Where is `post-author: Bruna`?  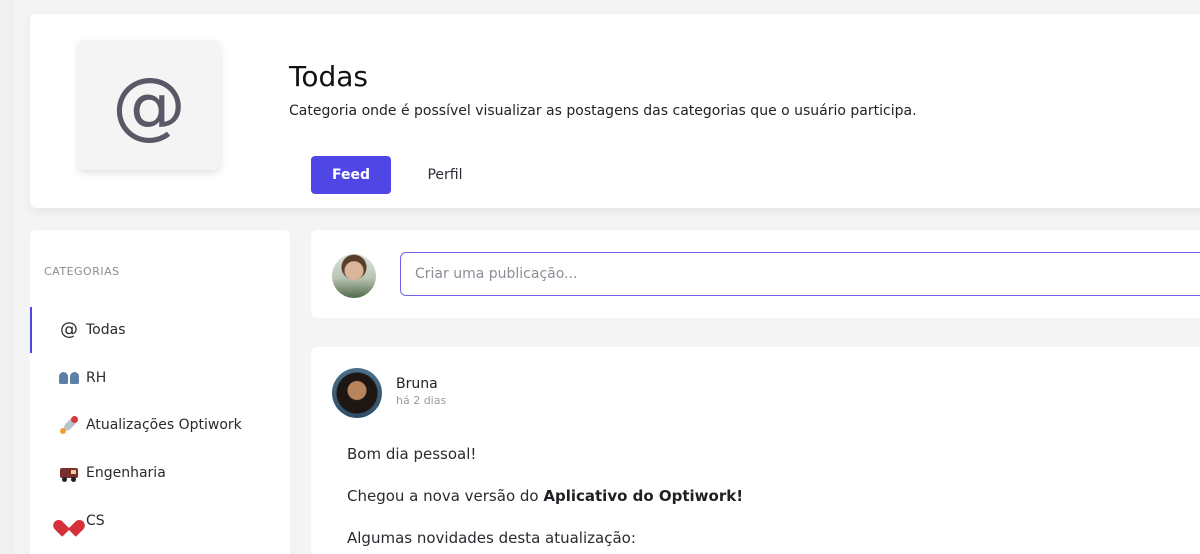
post-author: Bruna is located at coordinates (417, 384).